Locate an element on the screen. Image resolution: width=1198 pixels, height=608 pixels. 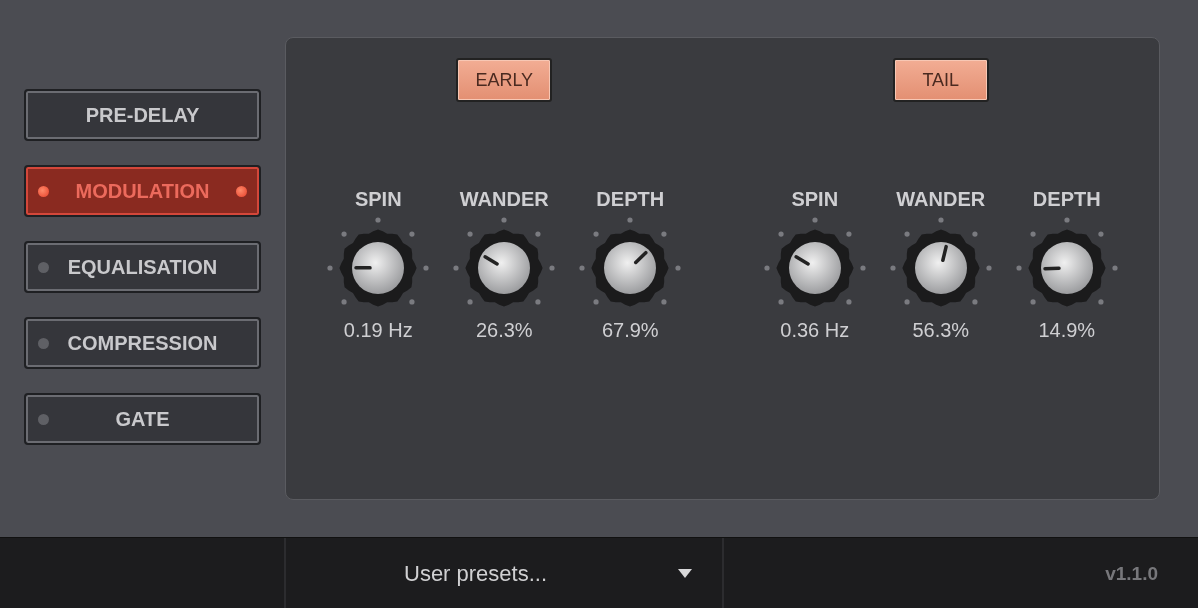
knob-value: 26.3% is located at coordinates (504, 330).